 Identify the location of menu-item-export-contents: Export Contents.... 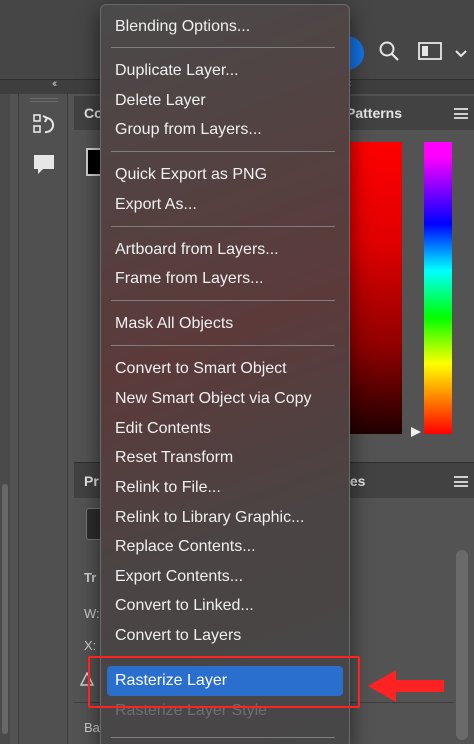
(179, 577).